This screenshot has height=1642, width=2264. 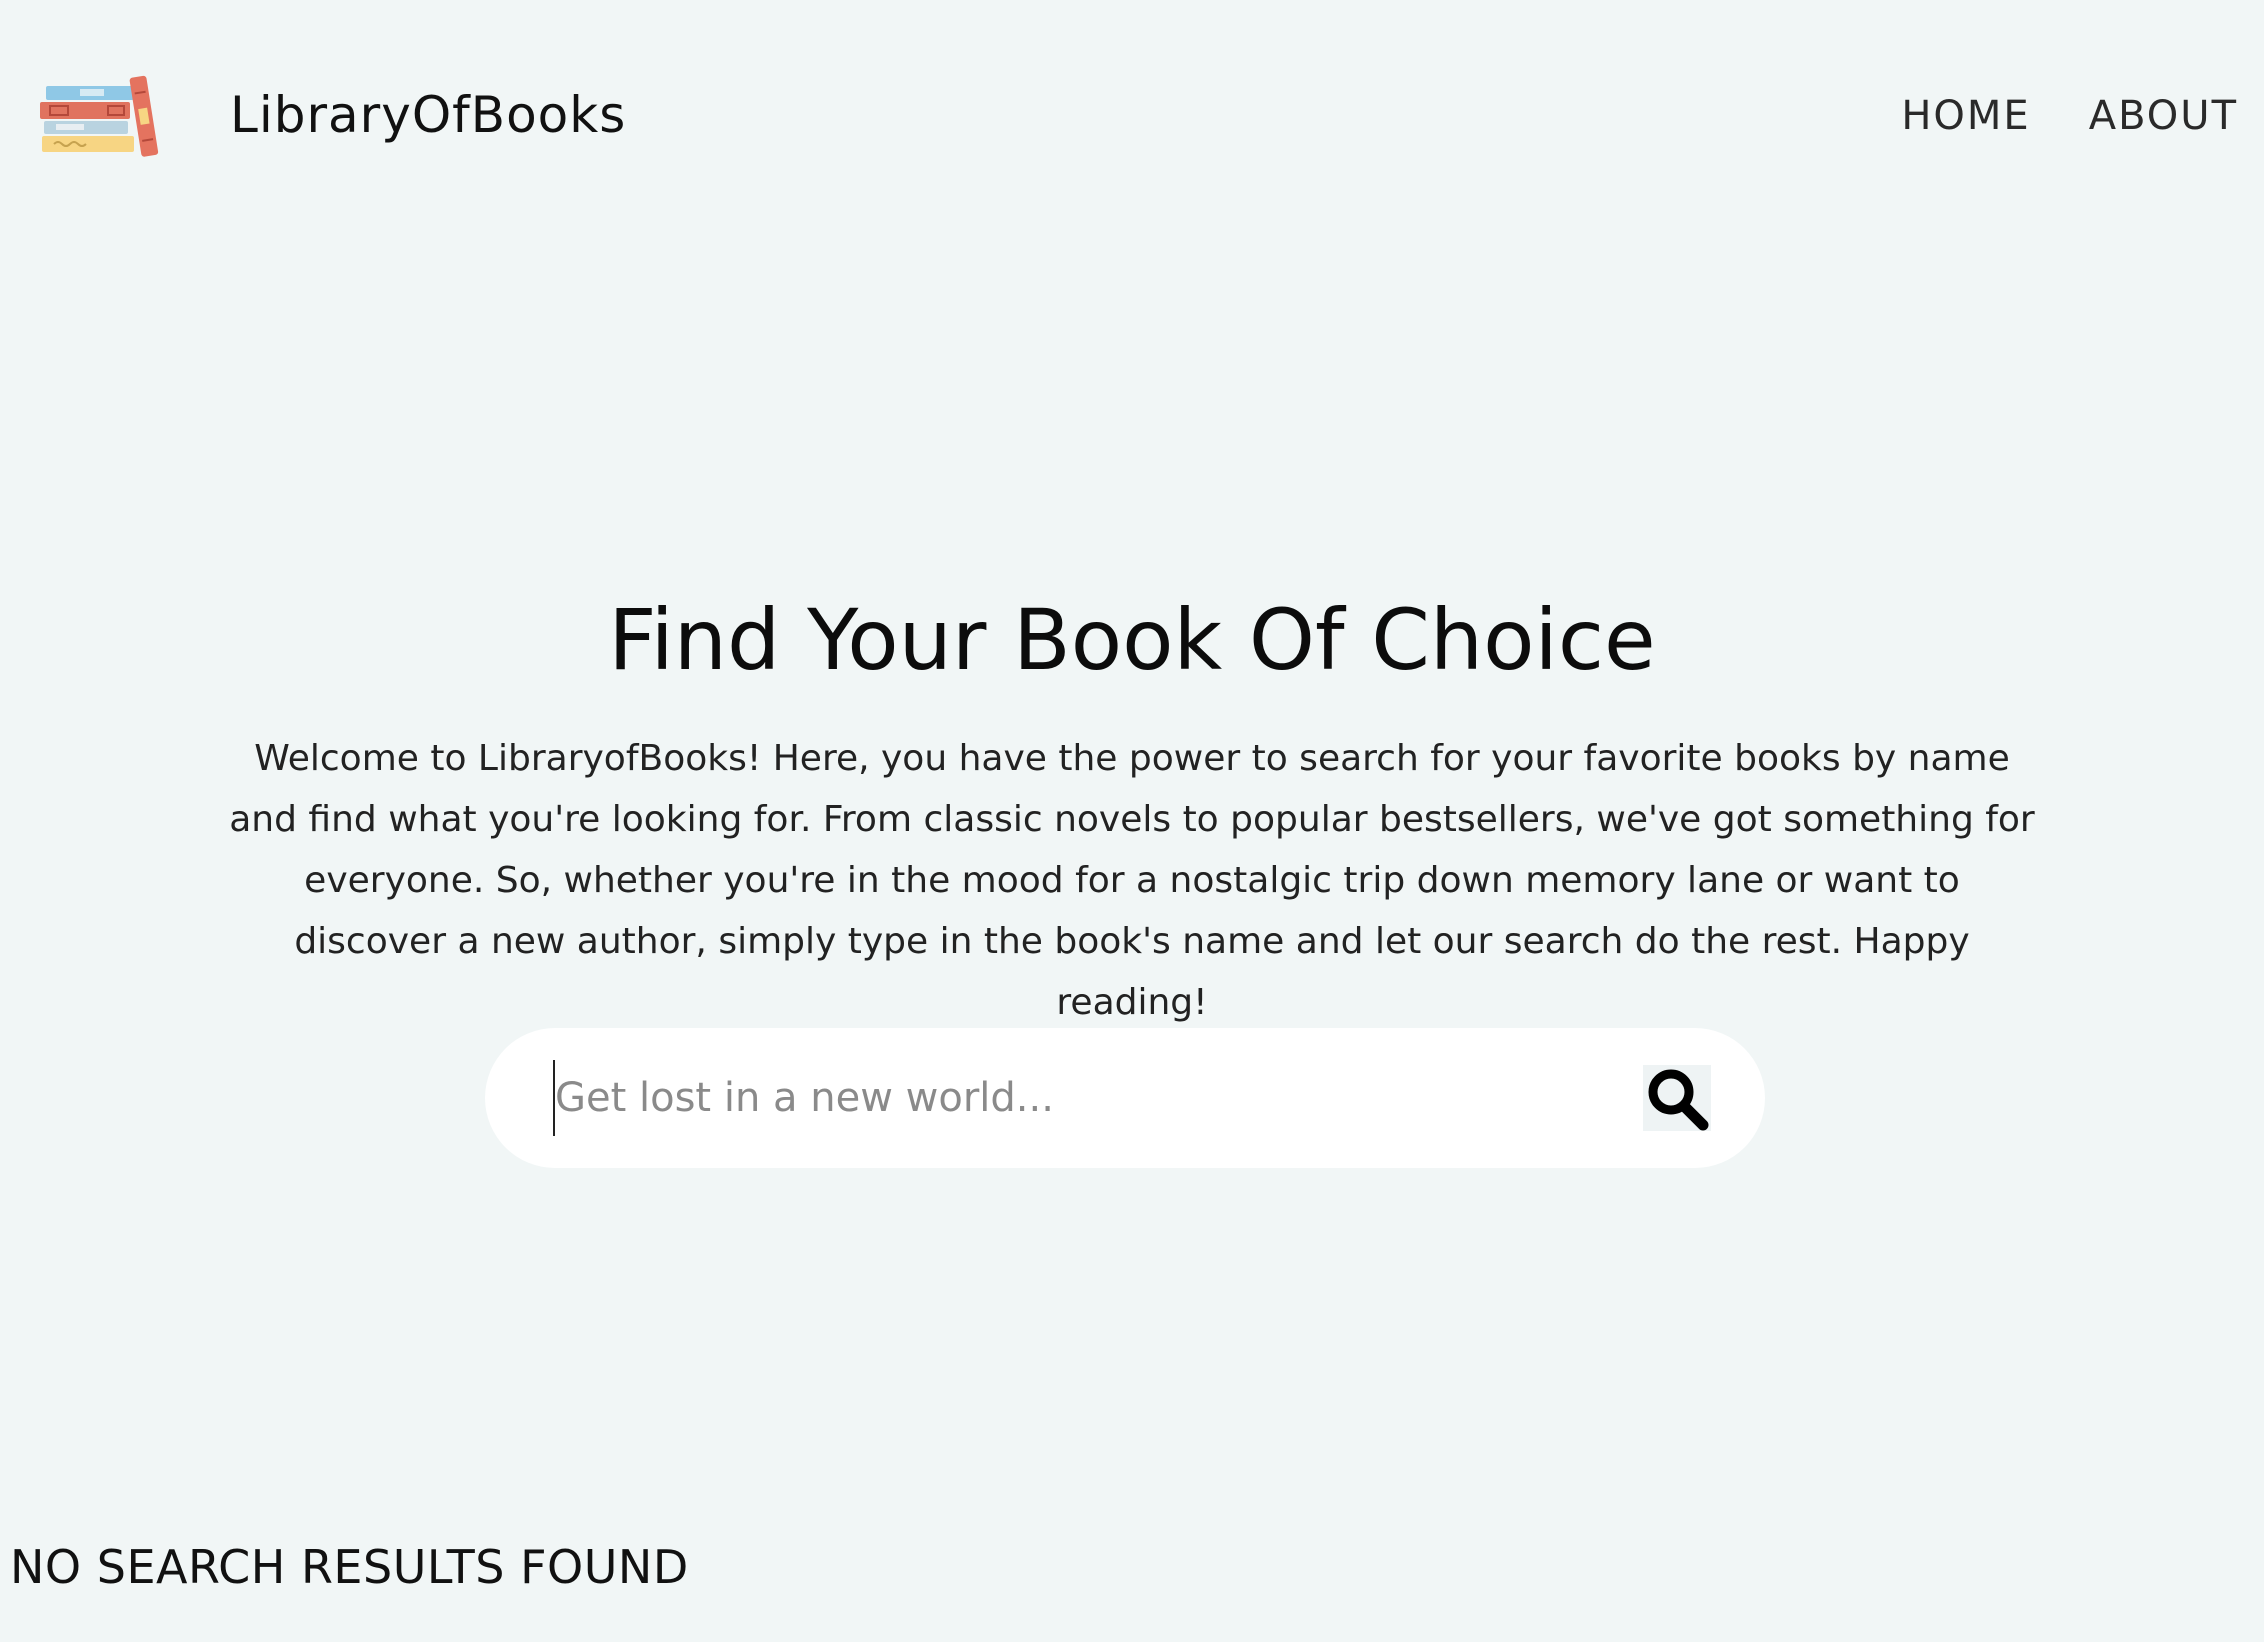 What do you see at coordinates (428, 115) in the screenshot?
I see `brand-name: LibraryOfBooks` at bounding box center [428, 115].